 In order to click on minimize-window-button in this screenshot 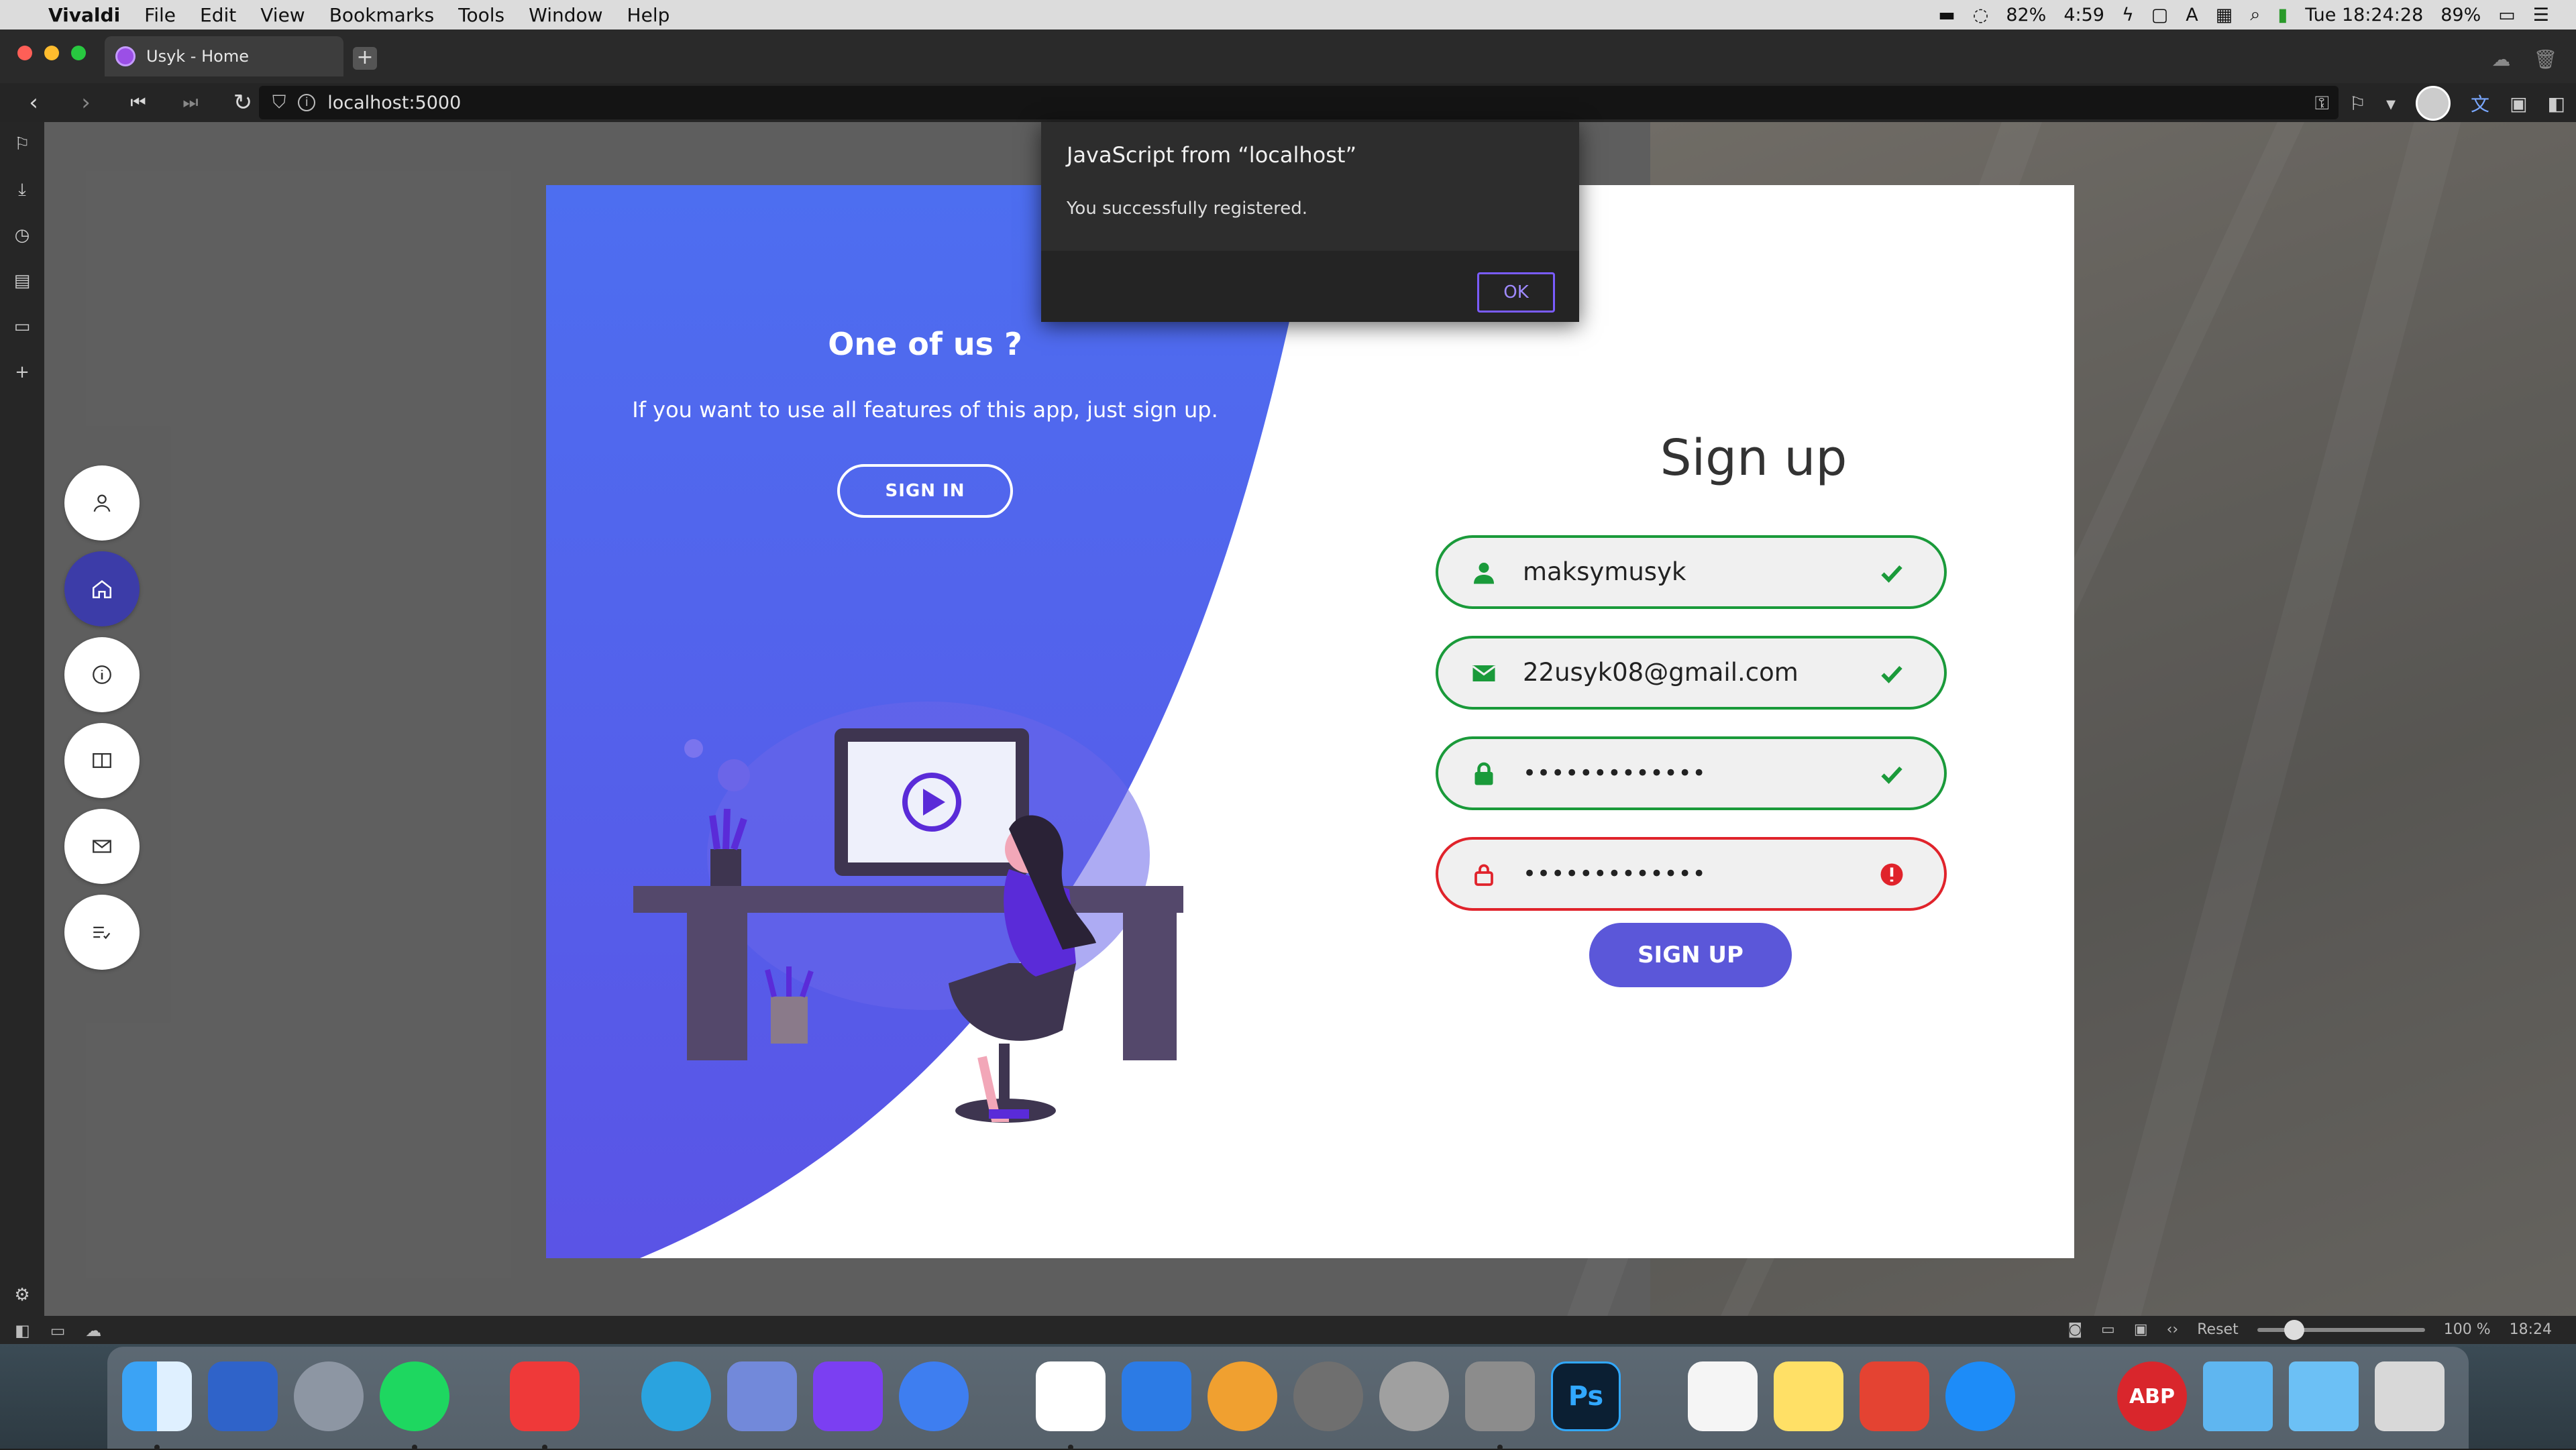, I will do `click(51, 53)`.